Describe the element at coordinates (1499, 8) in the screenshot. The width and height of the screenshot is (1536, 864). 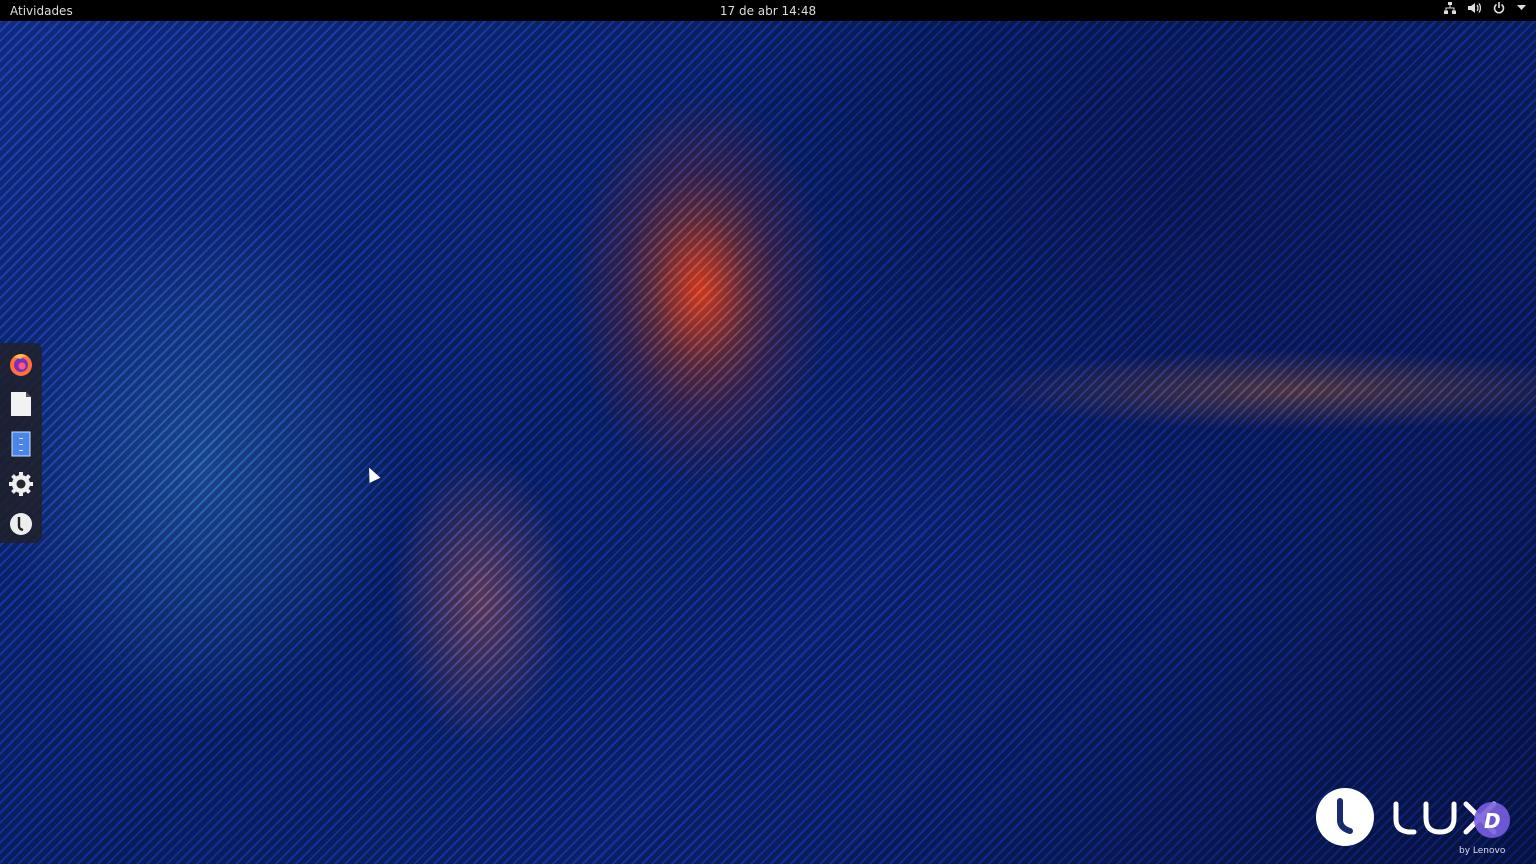
I see `power-icon` at that location.